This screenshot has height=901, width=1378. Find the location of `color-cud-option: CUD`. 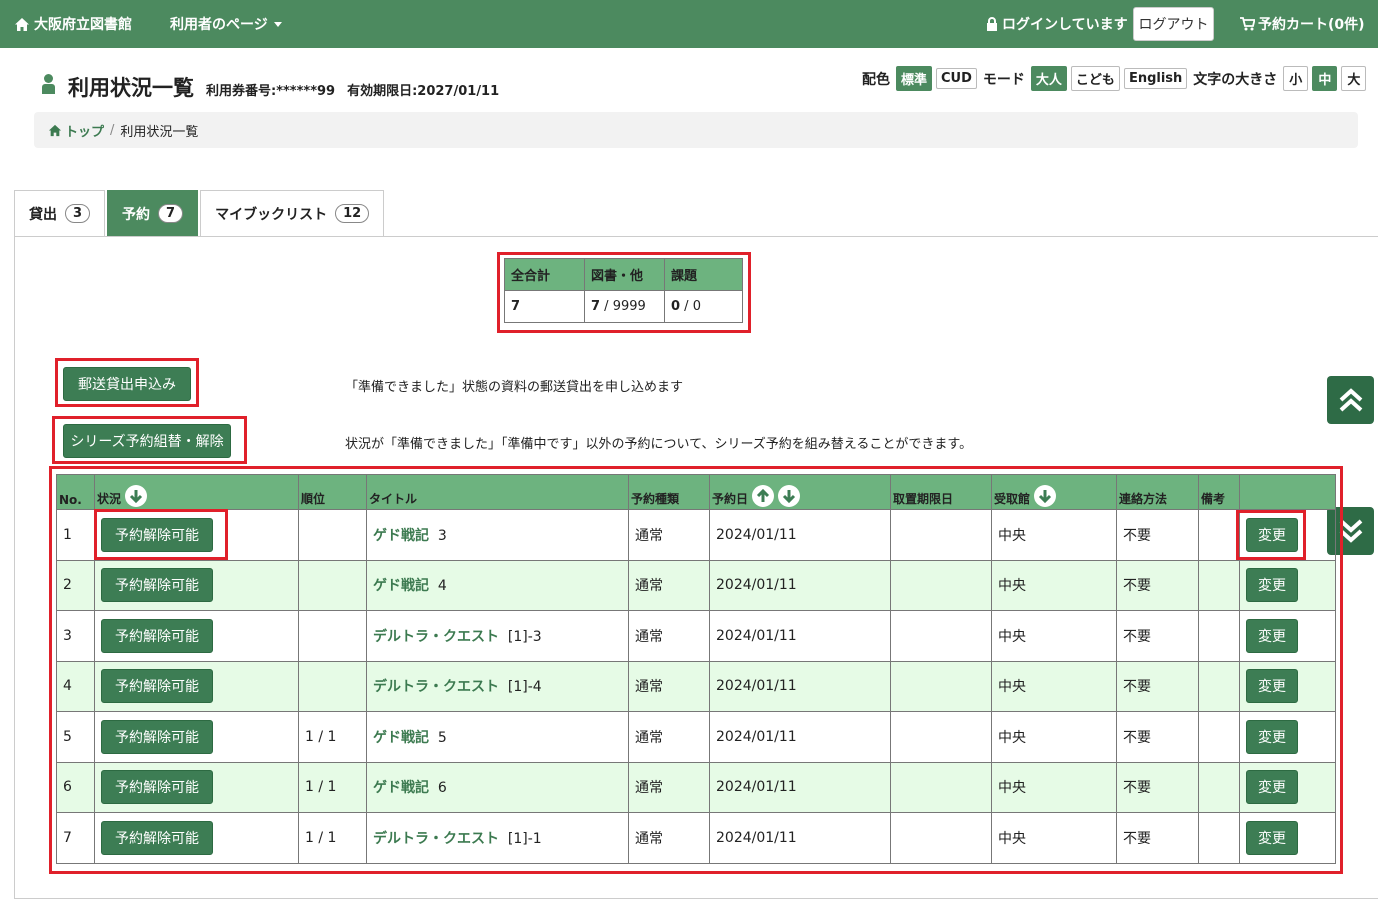

color-cud-option: CUD is located at coordinates (956, 78).